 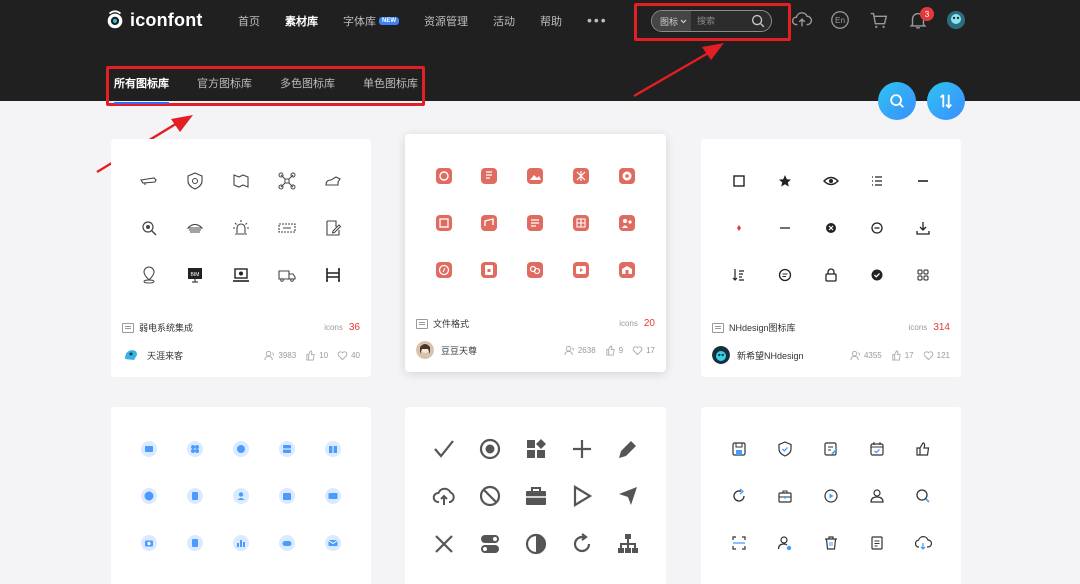 What do you see at coordinates (831, 275) in the screenshot?
I see `lock-icon` at bounding box center [831, 275].